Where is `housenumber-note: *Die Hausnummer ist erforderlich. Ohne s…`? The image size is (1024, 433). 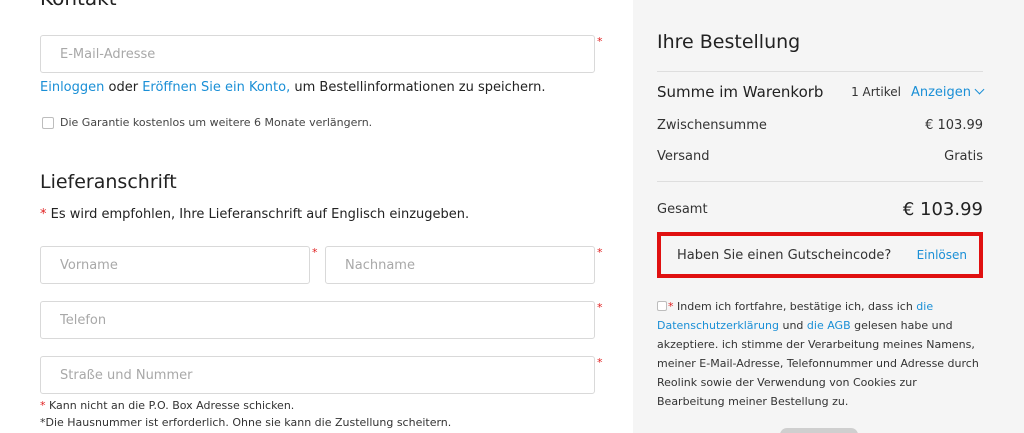
housenumber-note: *Die Hausnummer ist erforderlich. Ohne s… is located at coordinates (246, 422).